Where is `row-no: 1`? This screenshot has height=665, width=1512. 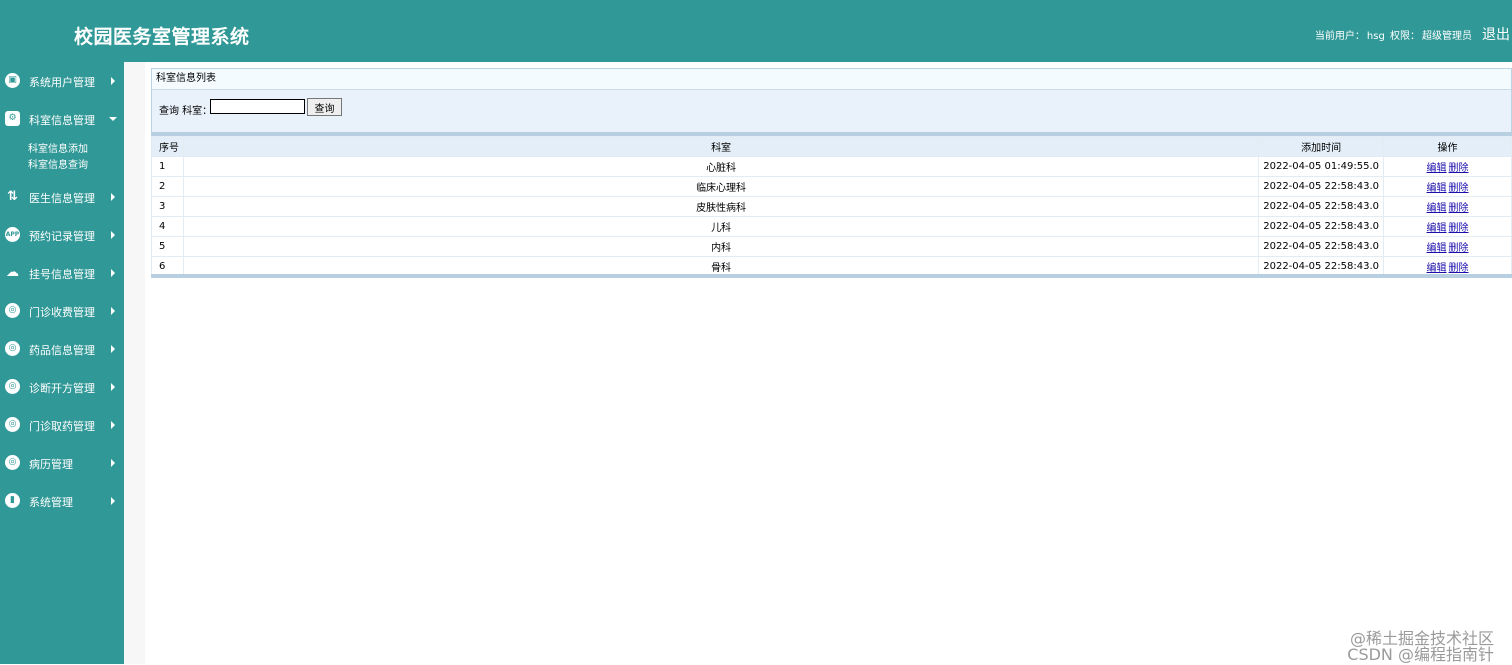 row-no: 1 is located at coordinates (167, 166).